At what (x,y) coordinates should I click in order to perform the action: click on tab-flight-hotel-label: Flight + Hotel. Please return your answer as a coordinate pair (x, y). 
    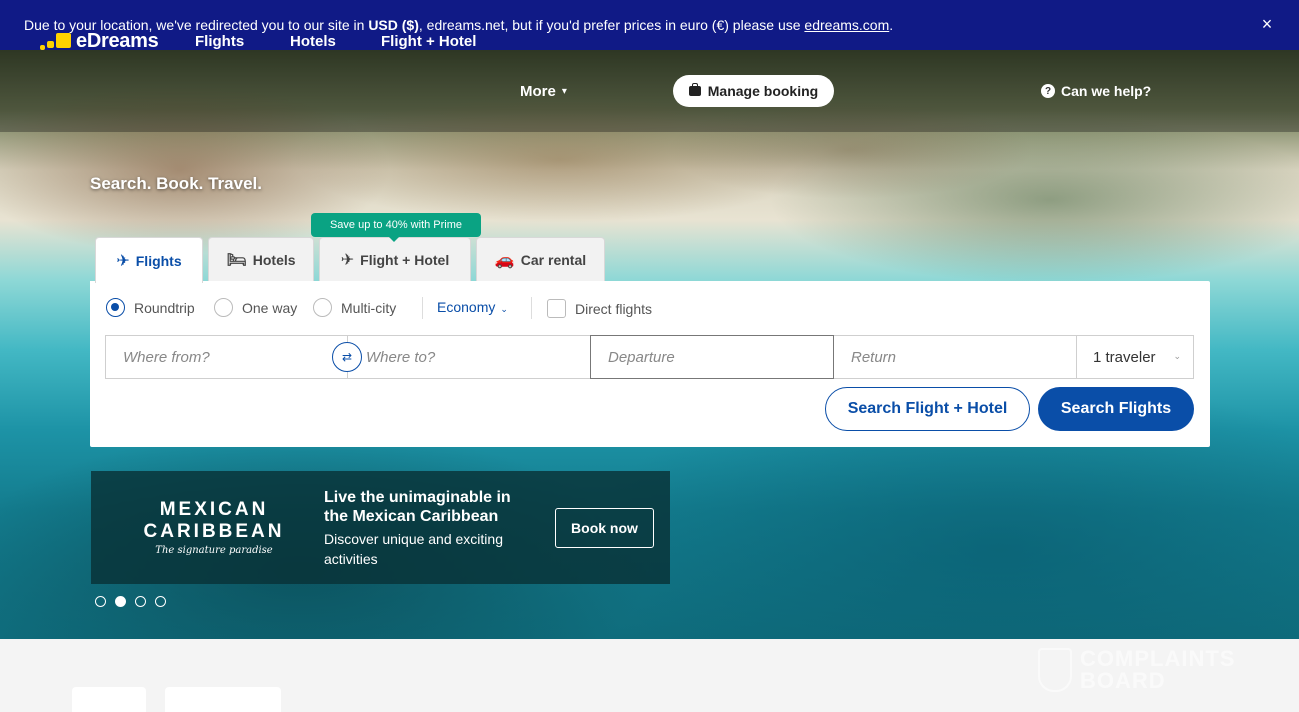
    Looking at the image, I should click on (405, 259).